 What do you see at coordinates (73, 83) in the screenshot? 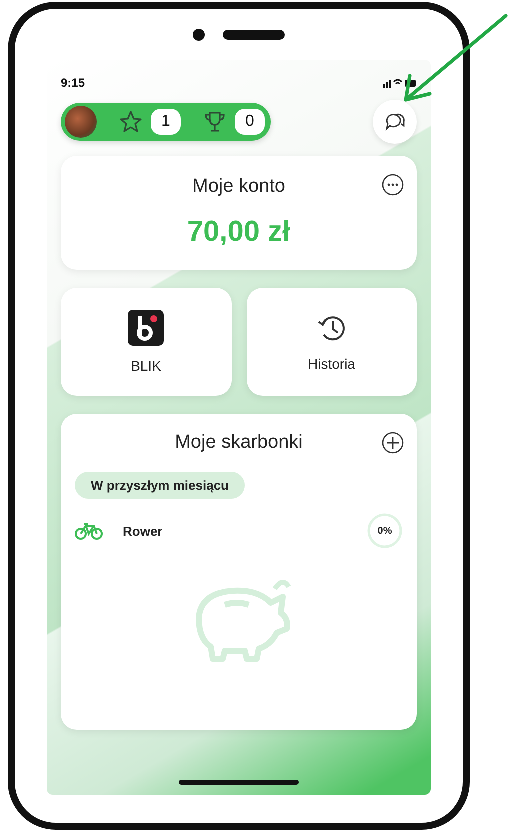
I see `status-time: 9:15` at bounding box center [73, 83].